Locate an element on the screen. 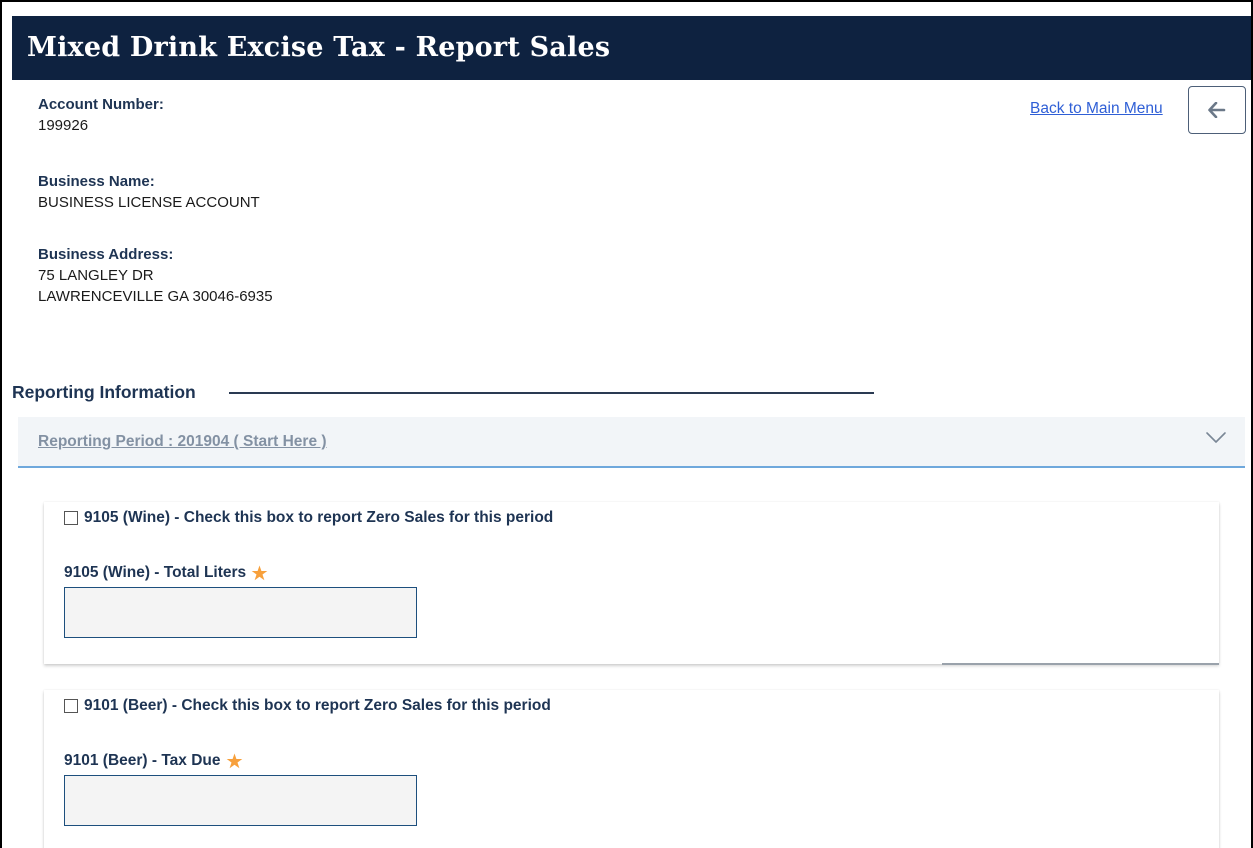  account-number-value: 199926 is located at coordinates (63, 125).